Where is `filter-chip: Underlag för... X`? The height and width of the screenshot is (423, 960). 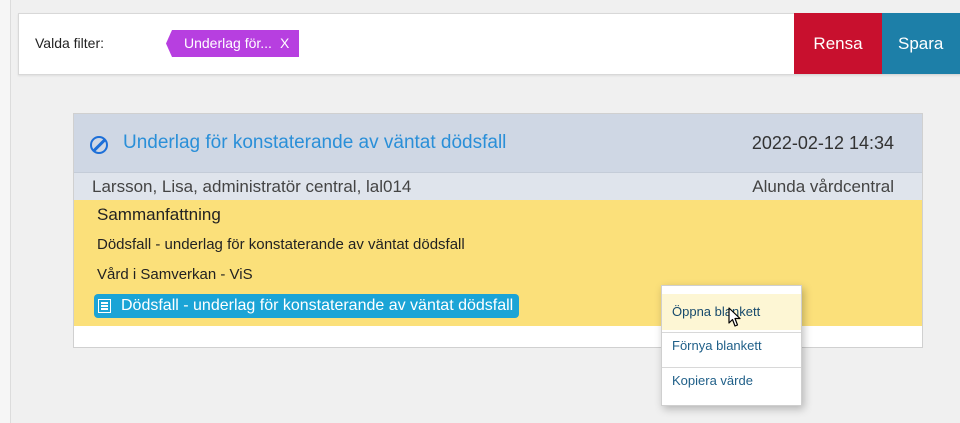
filter-chip: Underlag för... X is located at coordinates (233, 43).